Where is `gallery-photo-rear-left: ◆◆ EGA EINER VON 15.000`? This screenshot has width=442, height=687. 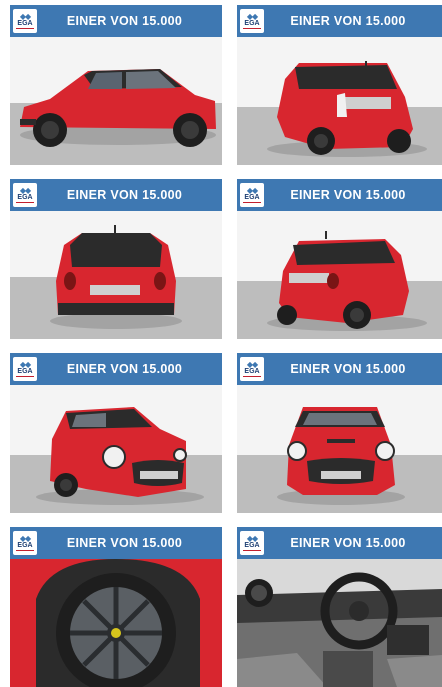
gallery-photo-rear-left: ◆◆ EGA EINER VON 15.000 is located at coordinates (339, 85).